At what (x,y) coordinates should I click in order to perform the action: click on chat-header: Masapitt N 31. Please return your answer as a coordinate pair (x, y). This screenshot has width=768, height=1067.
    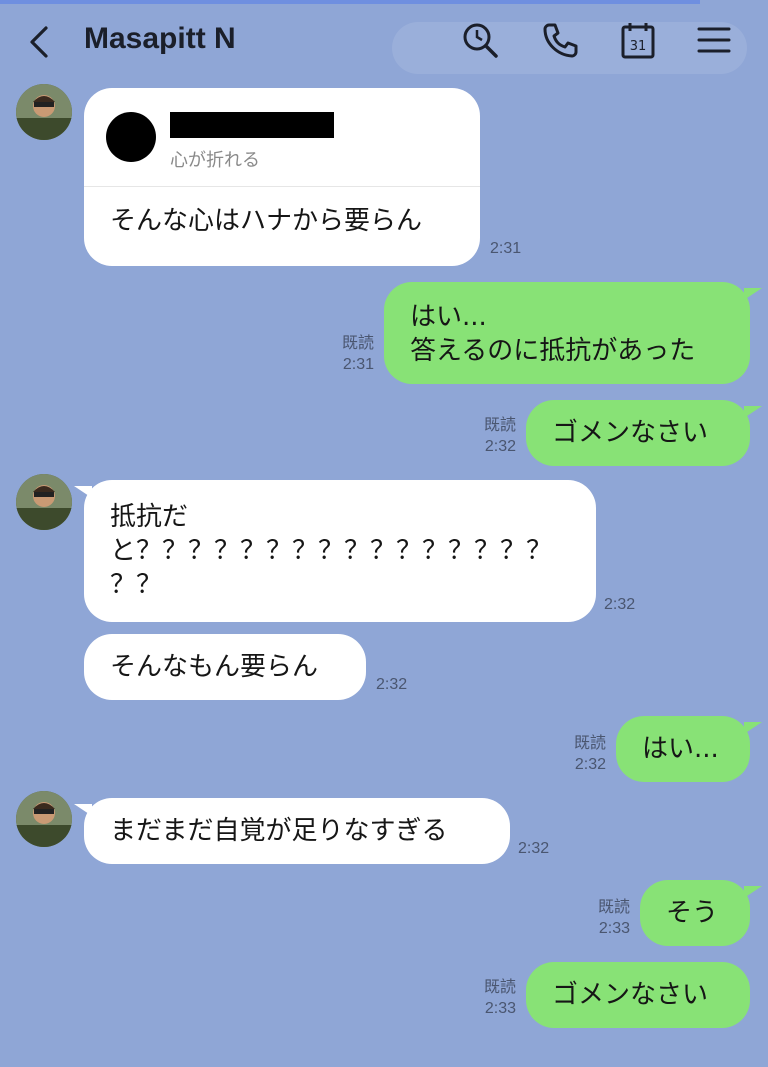
    Looking at the image, I should click on (384, 42).